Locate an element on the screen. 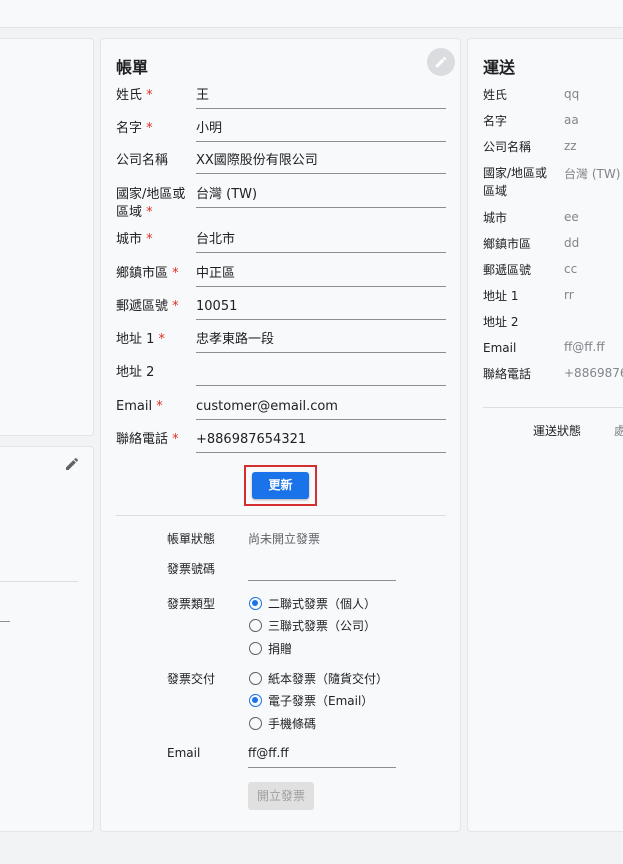 The height and width of the screenshot is (864, 623). field-value: ff@ff.ff is located at coordinates (584, 347).